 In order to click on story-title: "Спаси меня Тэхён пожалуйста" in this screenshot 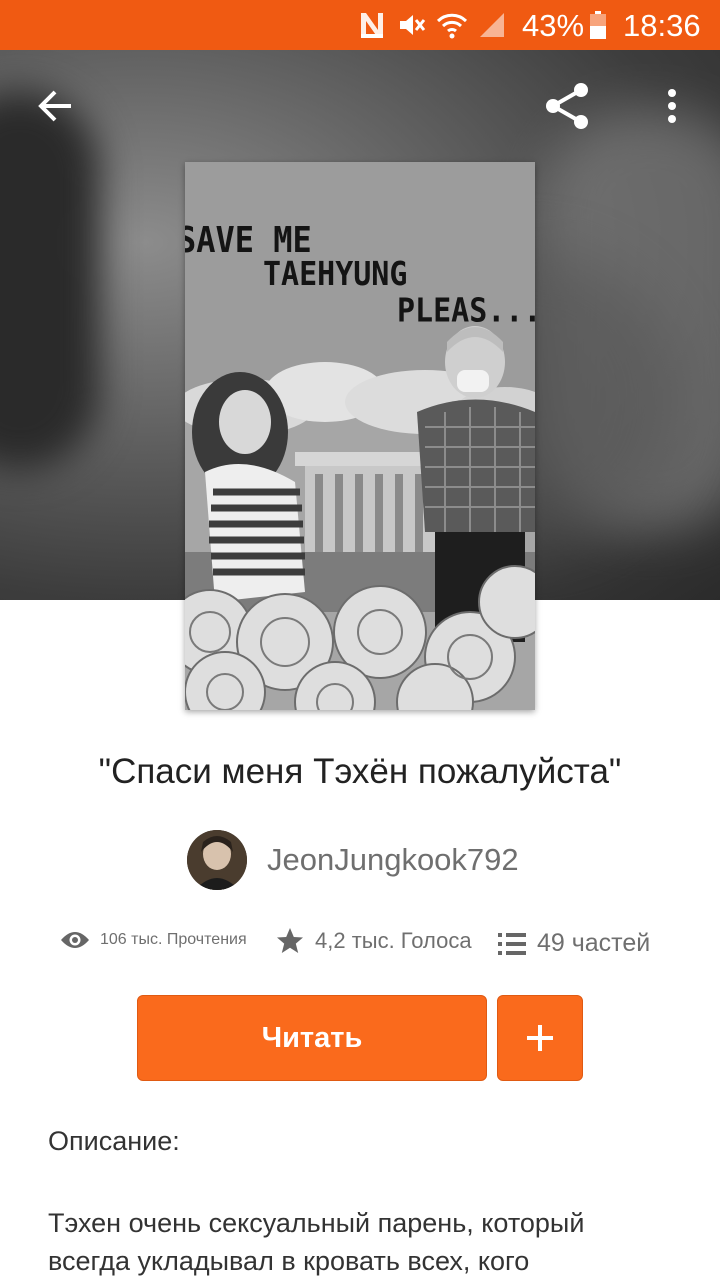, I will do `click(360, 771)`.